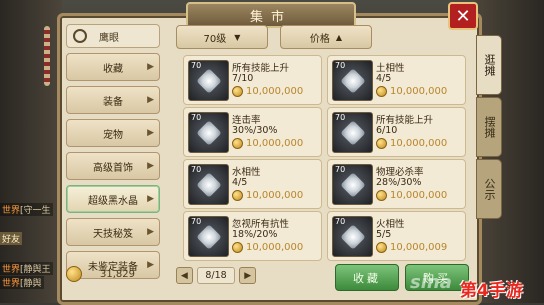 The image size is (544, 305). Describe the element at coordinates (390, 68) in the screenshot. I see `item-name: 土相性` at that location.